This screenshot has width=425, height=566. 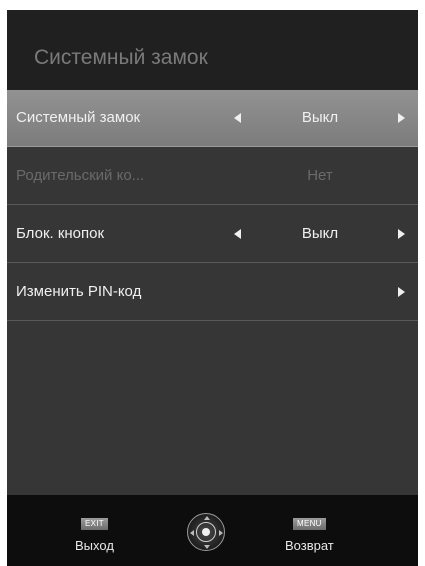 What do you see at coordinates (309, 524) in the screenshot?
I see `menu-key-badge: MENU` at bounding box center [309, 524].